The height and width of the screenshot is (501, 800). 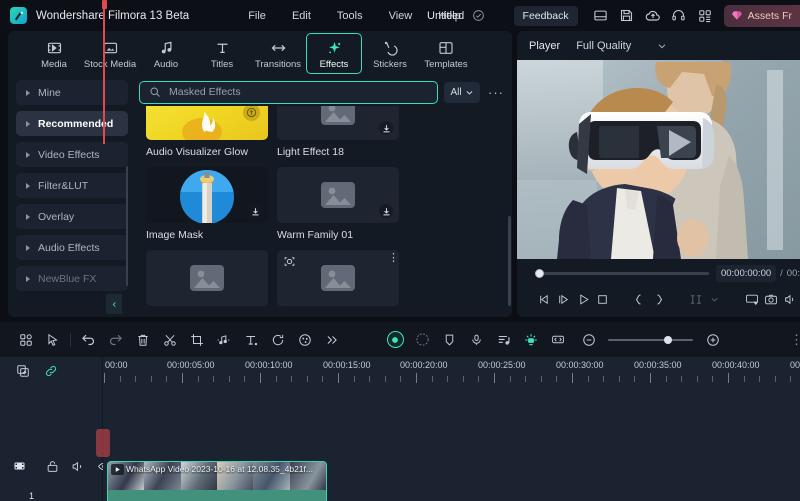 What do you see at coordinates (530, 339) in the screenshot?
I see `keyframe-icon` at bounding box center [530, 339].